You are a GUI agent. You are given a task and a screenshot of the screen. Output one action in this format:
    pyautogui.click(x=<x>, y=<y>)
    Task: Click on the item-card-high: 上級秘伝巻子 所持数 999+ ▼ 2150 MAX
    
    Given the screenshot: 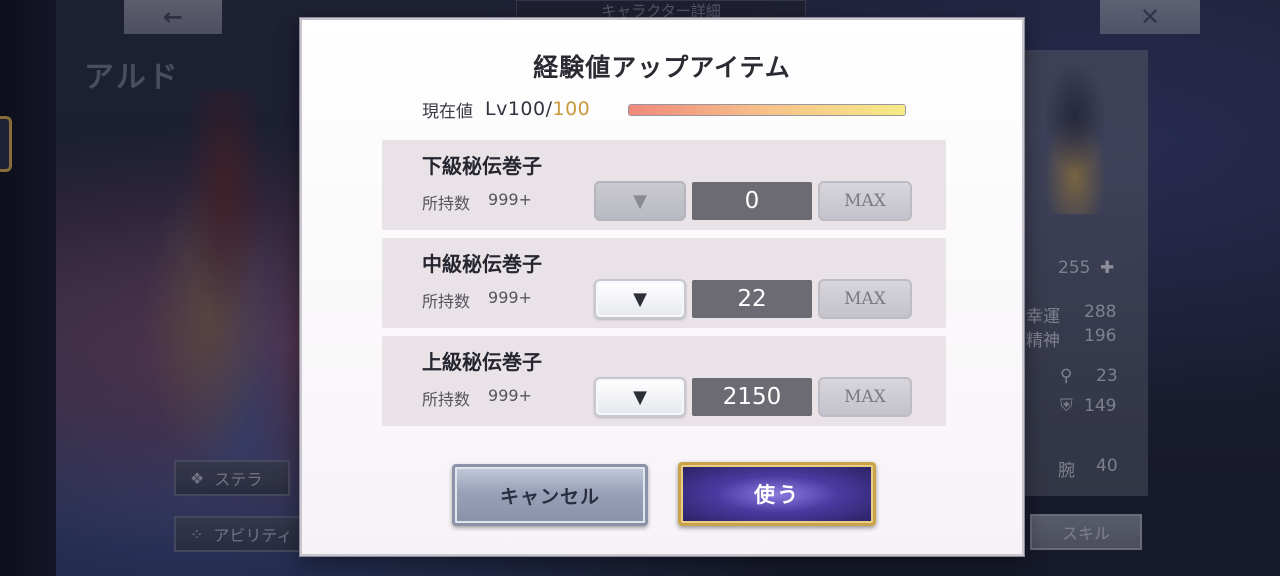 What is the action you would take?
    pyautogui.click(x=664, y=381)
    